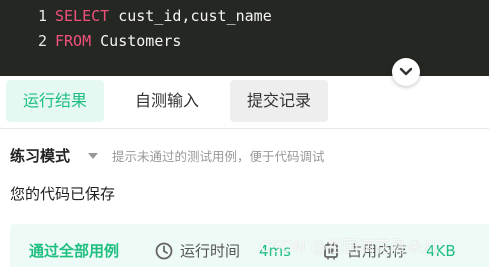 This screenshot has width=489, height=267. I want to click on chevron-down-icon, so click(406, 71).